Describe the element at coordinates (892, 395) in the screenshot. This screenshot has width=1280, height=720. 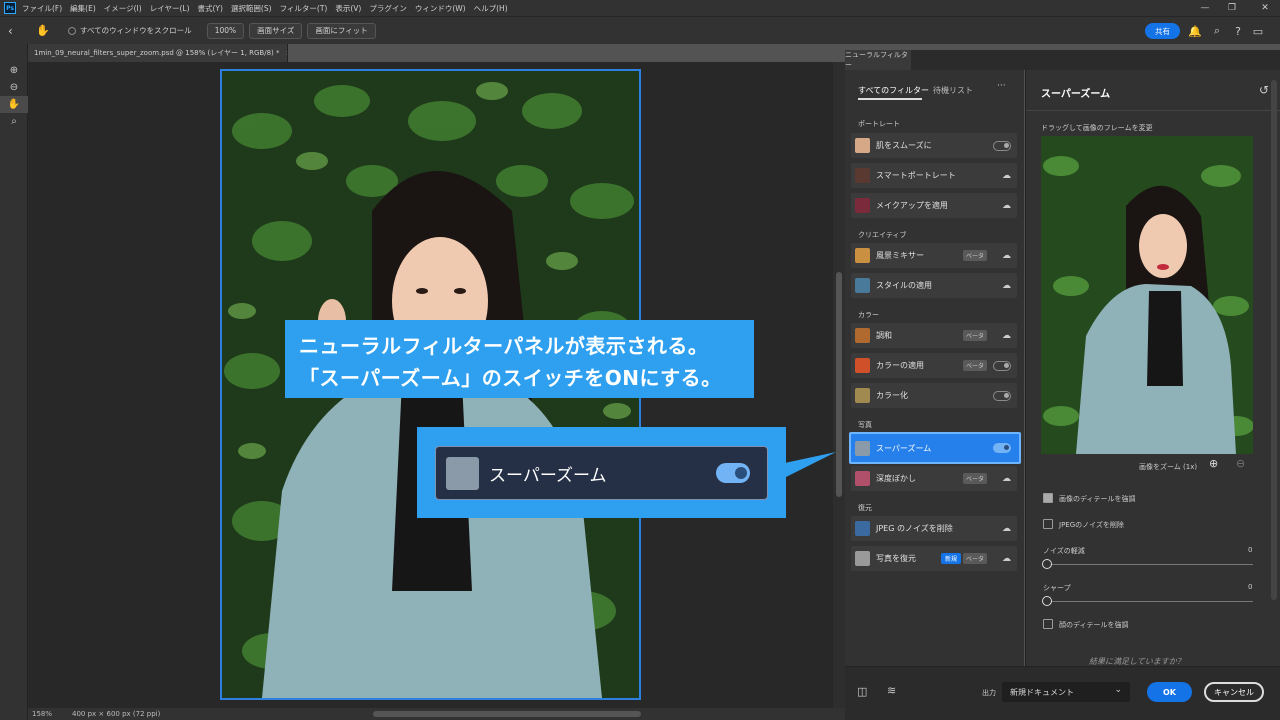
I see `filter-label: カラー化` at that location.